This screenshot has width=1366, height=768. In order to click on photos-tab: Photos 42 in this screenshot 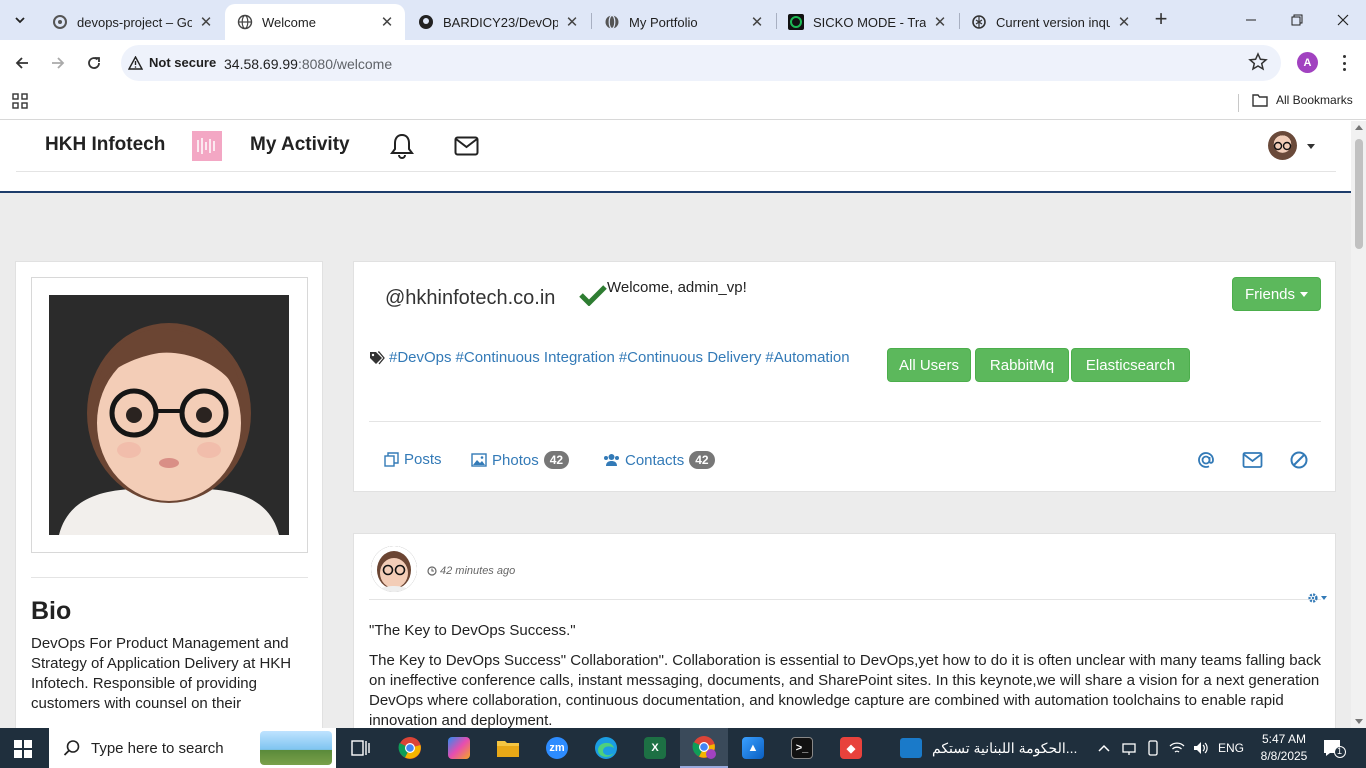, I will do `click(520, 460)`.